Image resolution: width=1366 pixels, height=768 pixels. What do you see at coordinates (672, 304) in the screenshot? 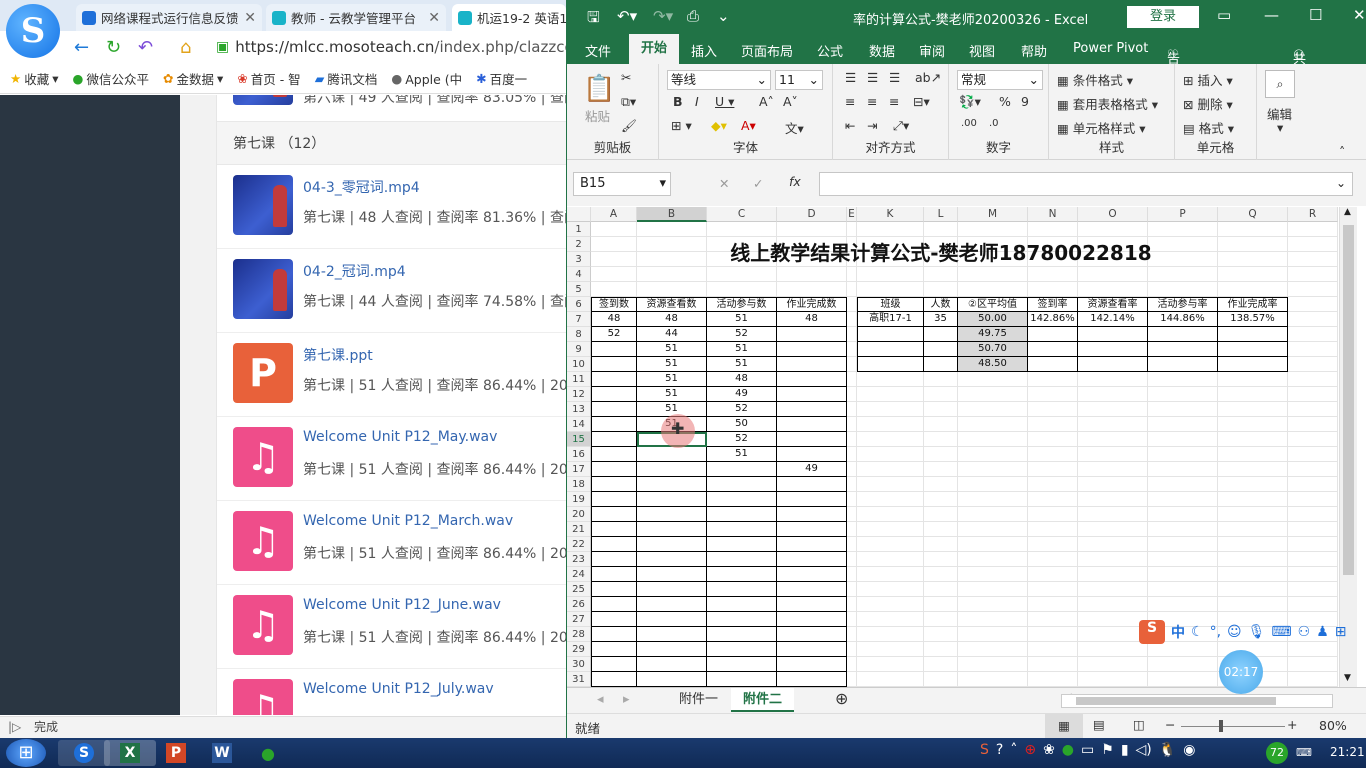
I see `table-header-cell: 资源查看数` at bounding box center [672, 304].